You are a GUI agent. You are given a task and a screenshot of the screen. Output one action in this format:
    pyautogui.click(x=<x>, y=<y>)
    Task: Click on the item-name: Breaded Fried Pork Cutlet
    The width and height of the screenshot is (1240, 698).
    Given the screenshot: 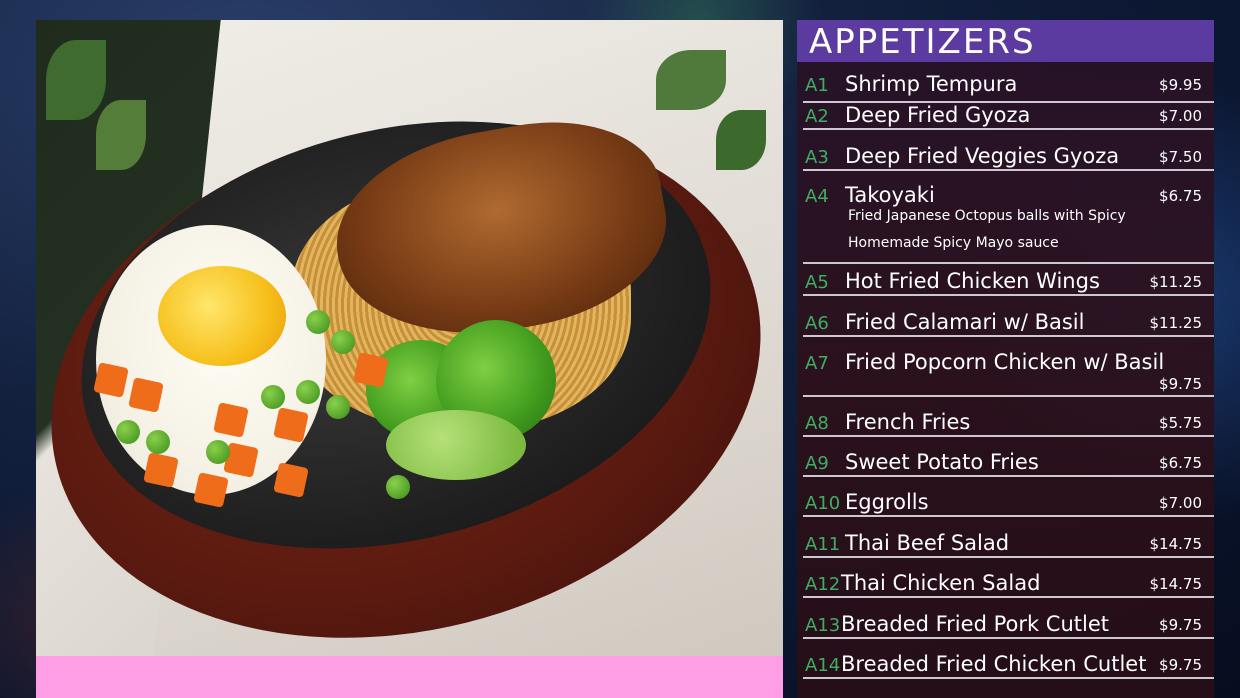 What is the action you would take?
    pyautogui.click(x=975, y=624)
    